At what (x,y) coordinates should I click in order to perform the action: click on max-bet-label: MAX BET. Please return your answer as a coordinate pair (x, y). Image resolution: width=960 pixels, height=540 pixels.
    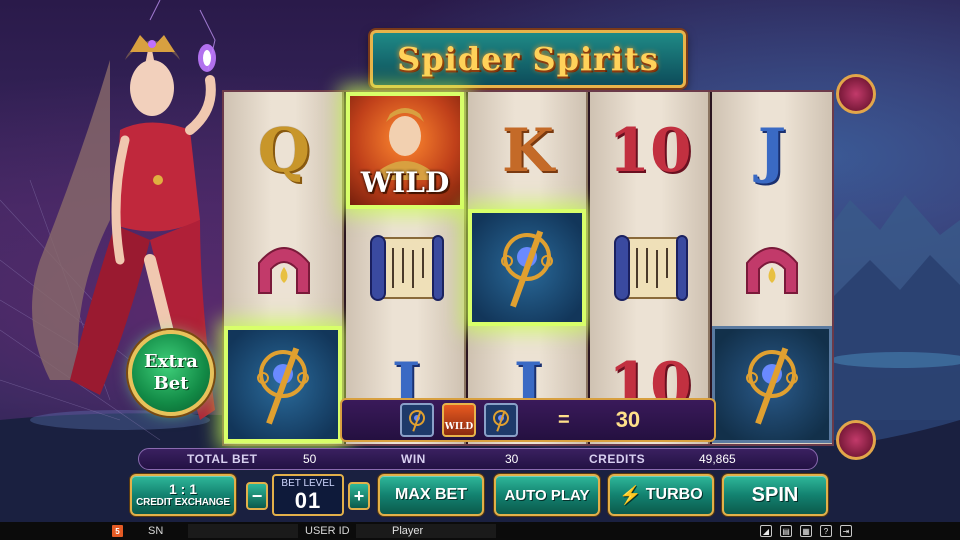
    Looking at the image, I should click on (431, 494).